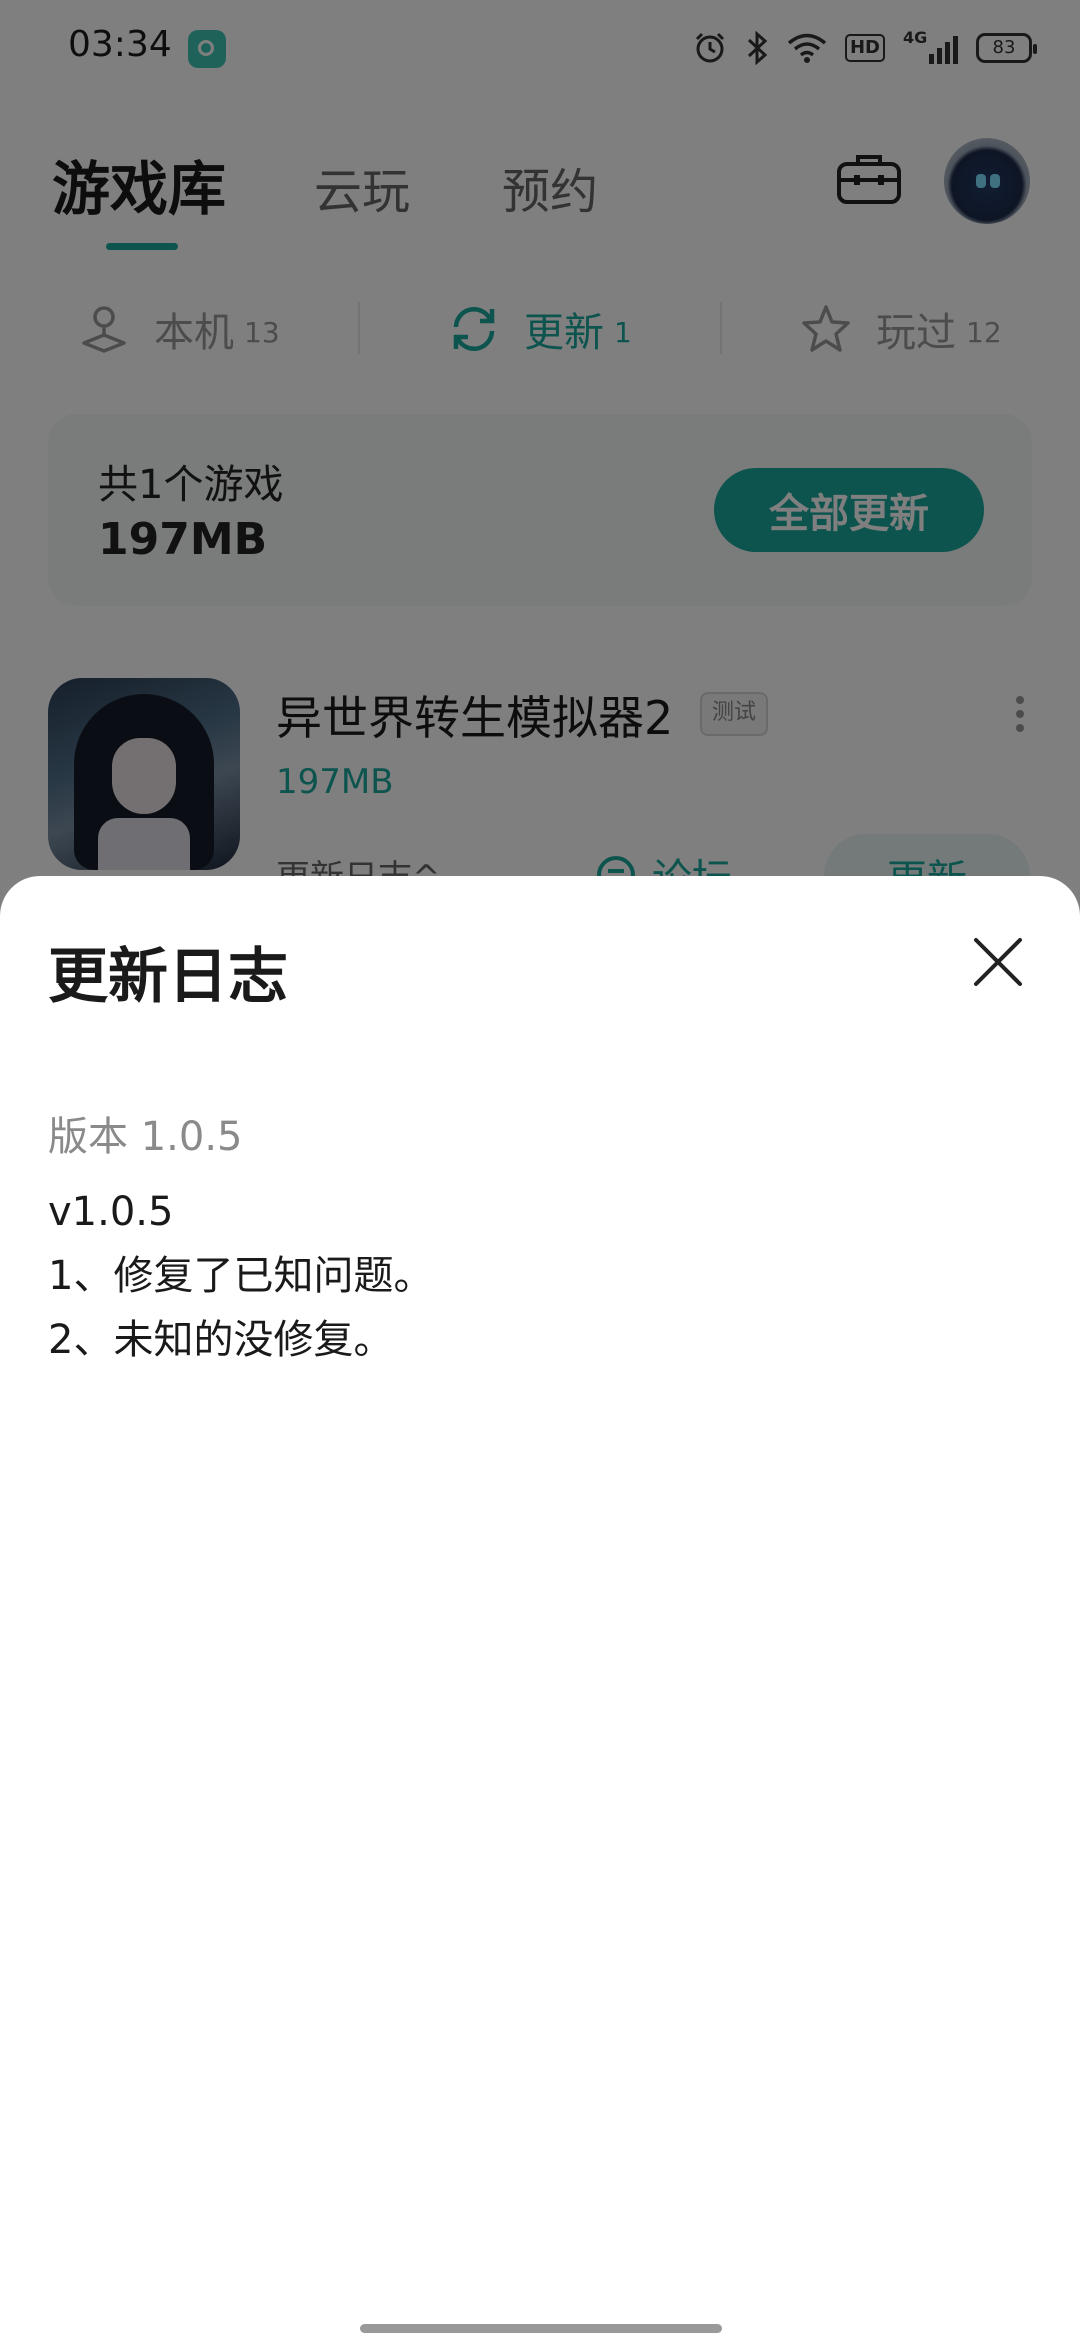 The height and width of the screenshot is (2340, 1080). What do you see at coordinates (998, 962) in the screenshot?
I see `close-icon` at bounding box center [998, 962].